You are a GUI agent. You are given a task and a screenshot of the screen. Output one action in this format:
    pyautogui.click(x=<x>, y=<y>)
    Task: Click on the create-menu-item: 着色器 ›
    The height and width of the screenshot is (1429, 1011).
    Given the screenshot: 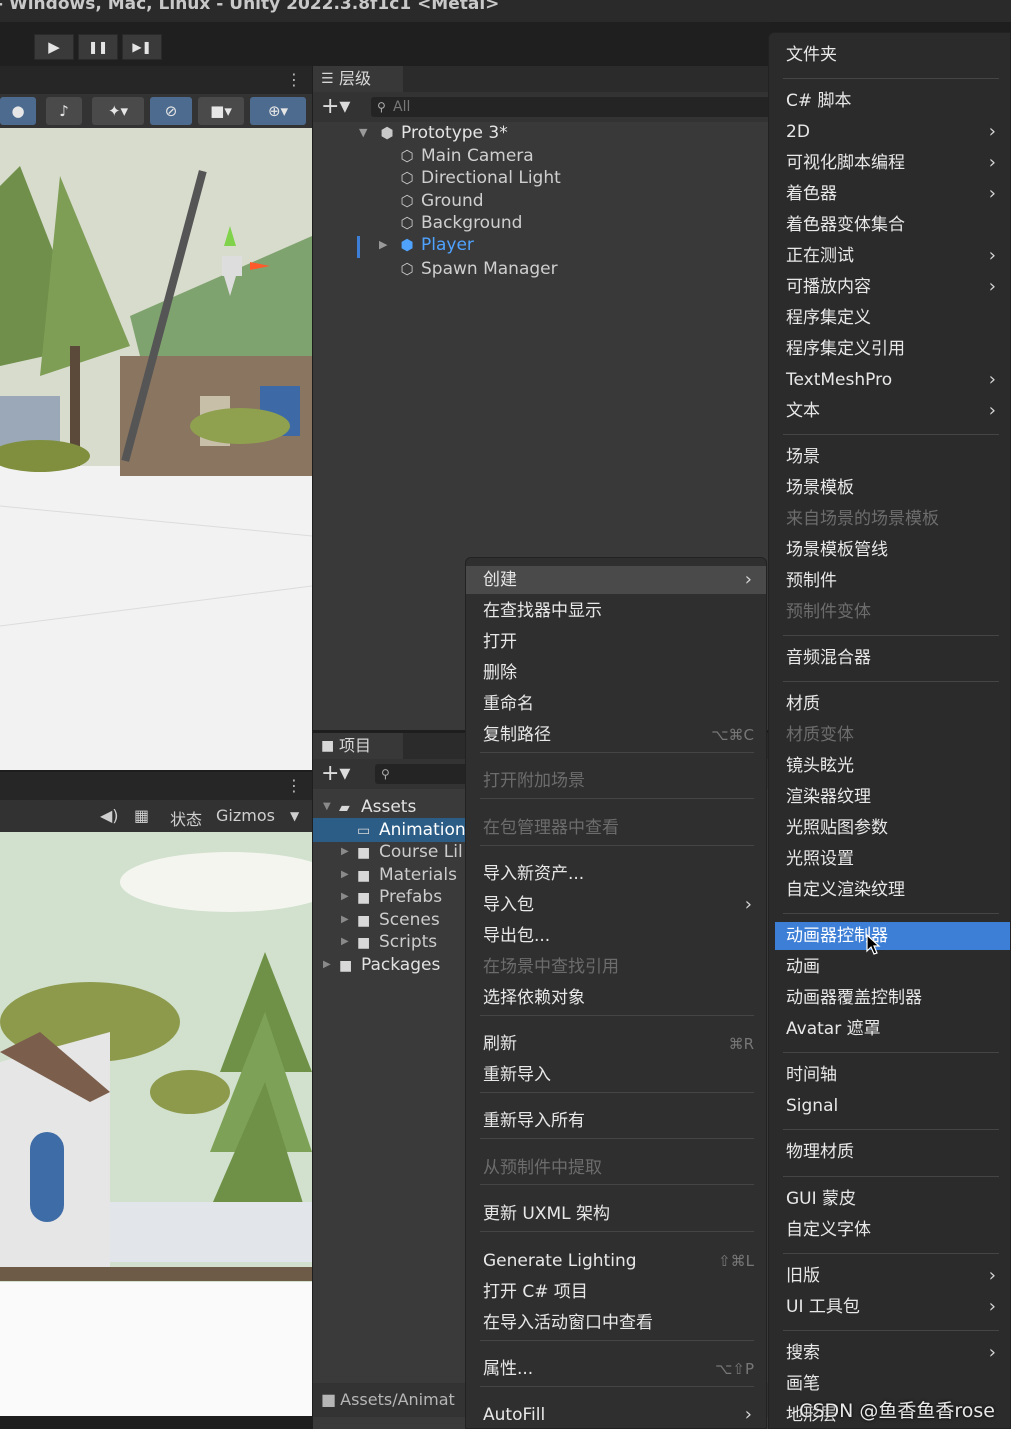 What is the action you would take?
    pyautogui.click(x=889, y=194)
    